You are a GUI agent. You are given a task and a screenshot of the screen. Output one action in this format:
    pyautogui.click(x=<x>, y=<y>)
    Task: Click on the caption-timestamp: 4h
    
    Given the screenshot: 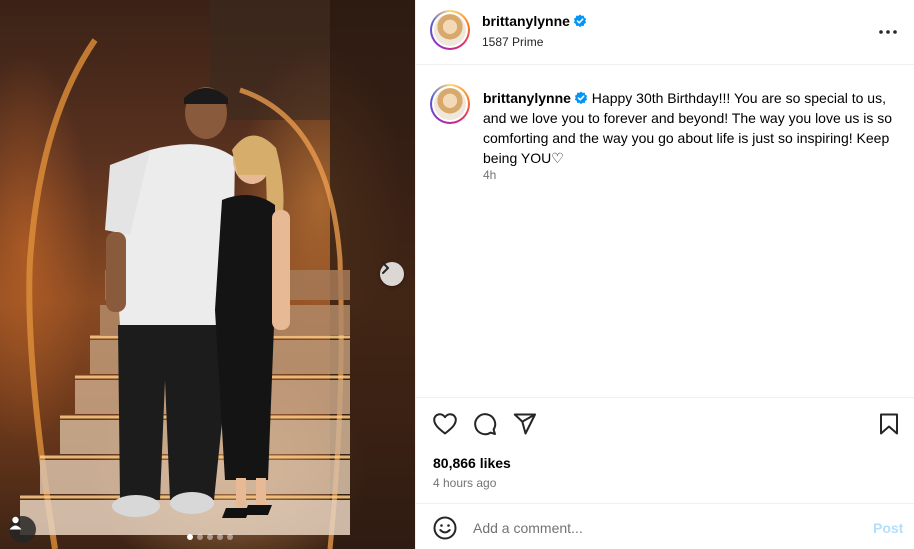 What is the action you would take?
    pyautogui.click(x=489, y=175)
    